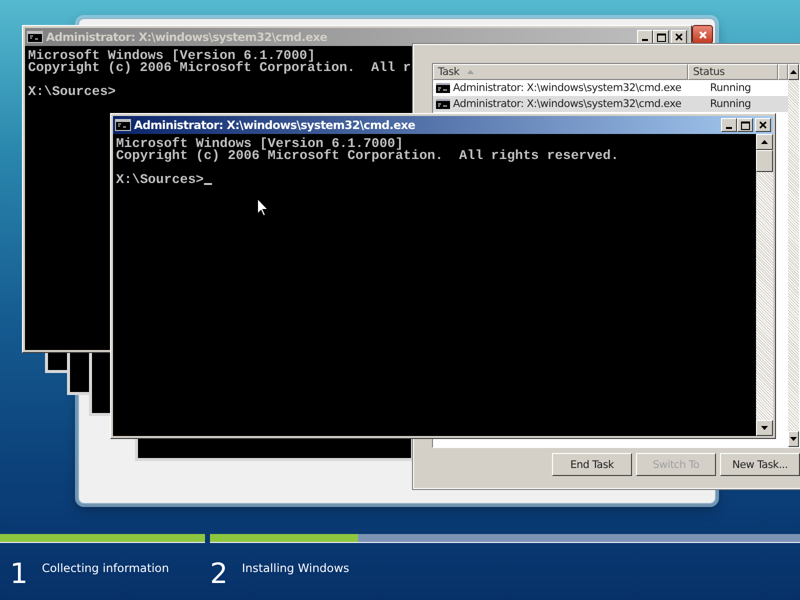  What do you see at coordinates (219, 574) in the screenshot?
I see `step-number: 2` at bounding box center [219, 574].